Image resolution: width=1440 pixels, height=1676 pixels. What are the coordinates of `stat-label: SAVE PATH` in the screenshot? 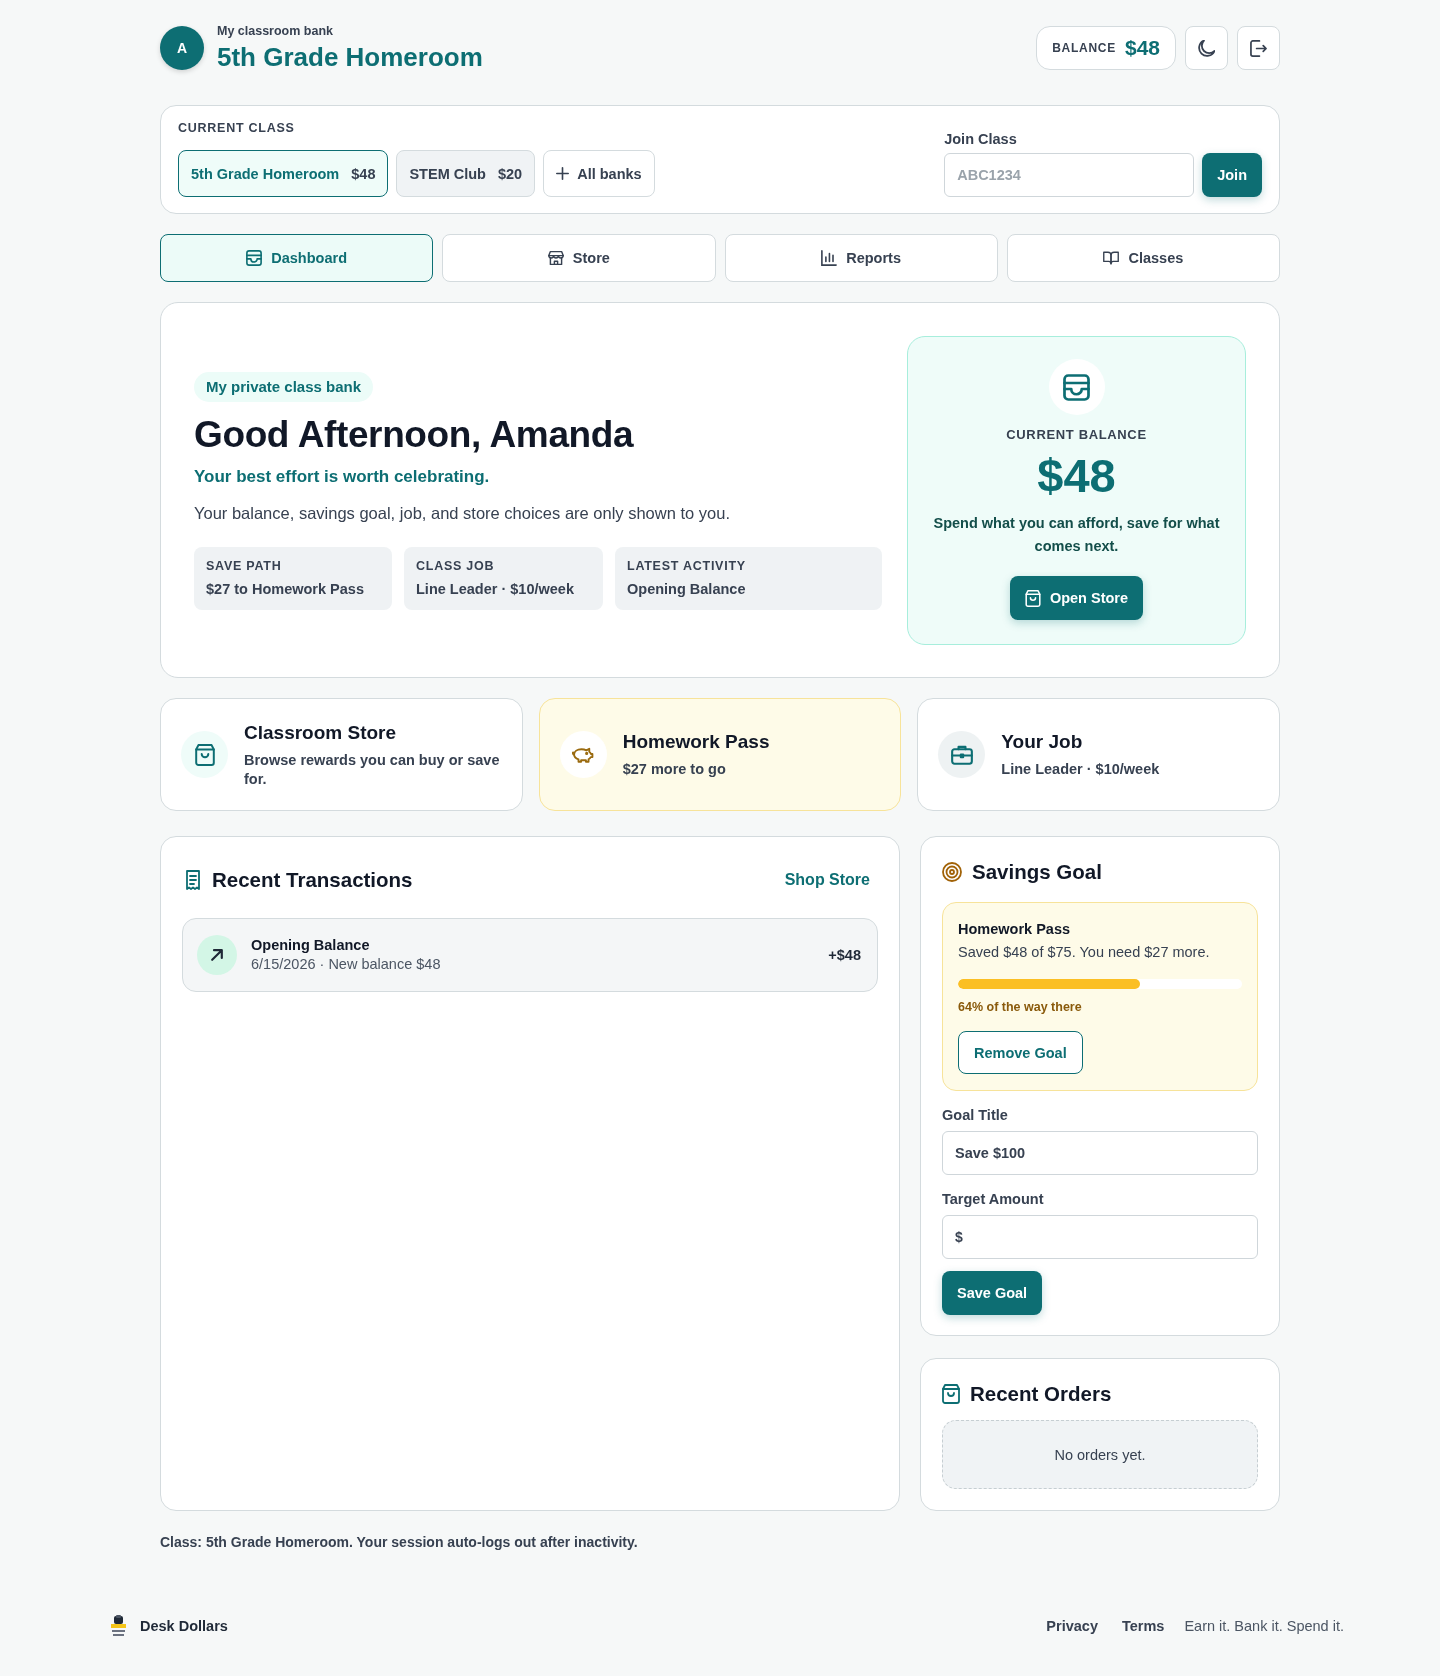 It's located at (244, 566).